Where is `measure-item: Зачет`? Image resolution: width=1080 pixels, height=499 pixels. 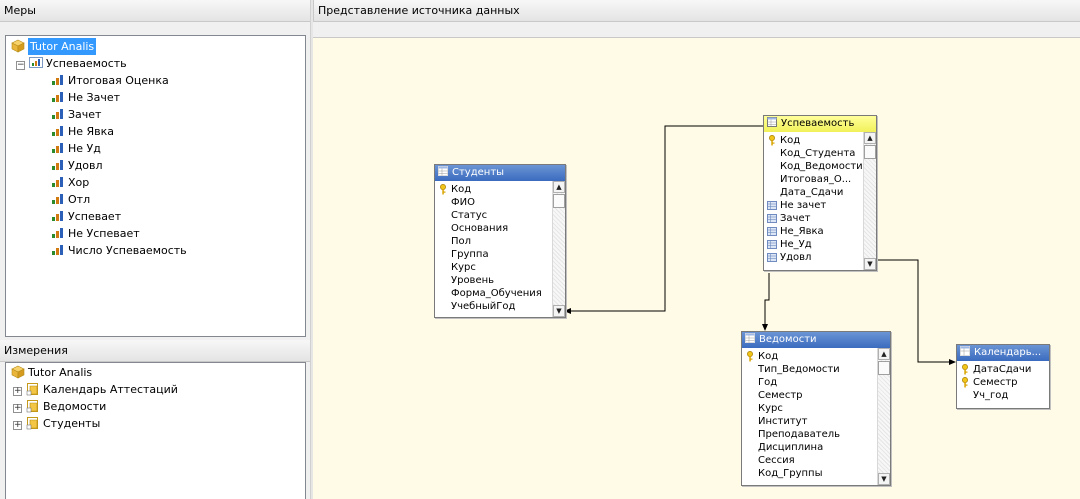
measure-item: Зачет is located at coordinates (155, 114).